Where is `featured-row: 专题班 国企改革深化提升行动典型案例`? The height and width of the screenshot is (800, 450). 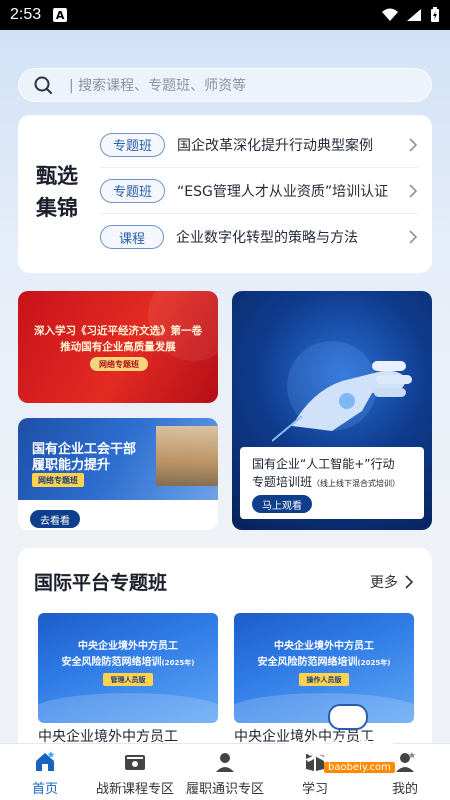 featured-row: 专题班 国企改革深化提升行动典型案例 is located at coordinates (259, 145).